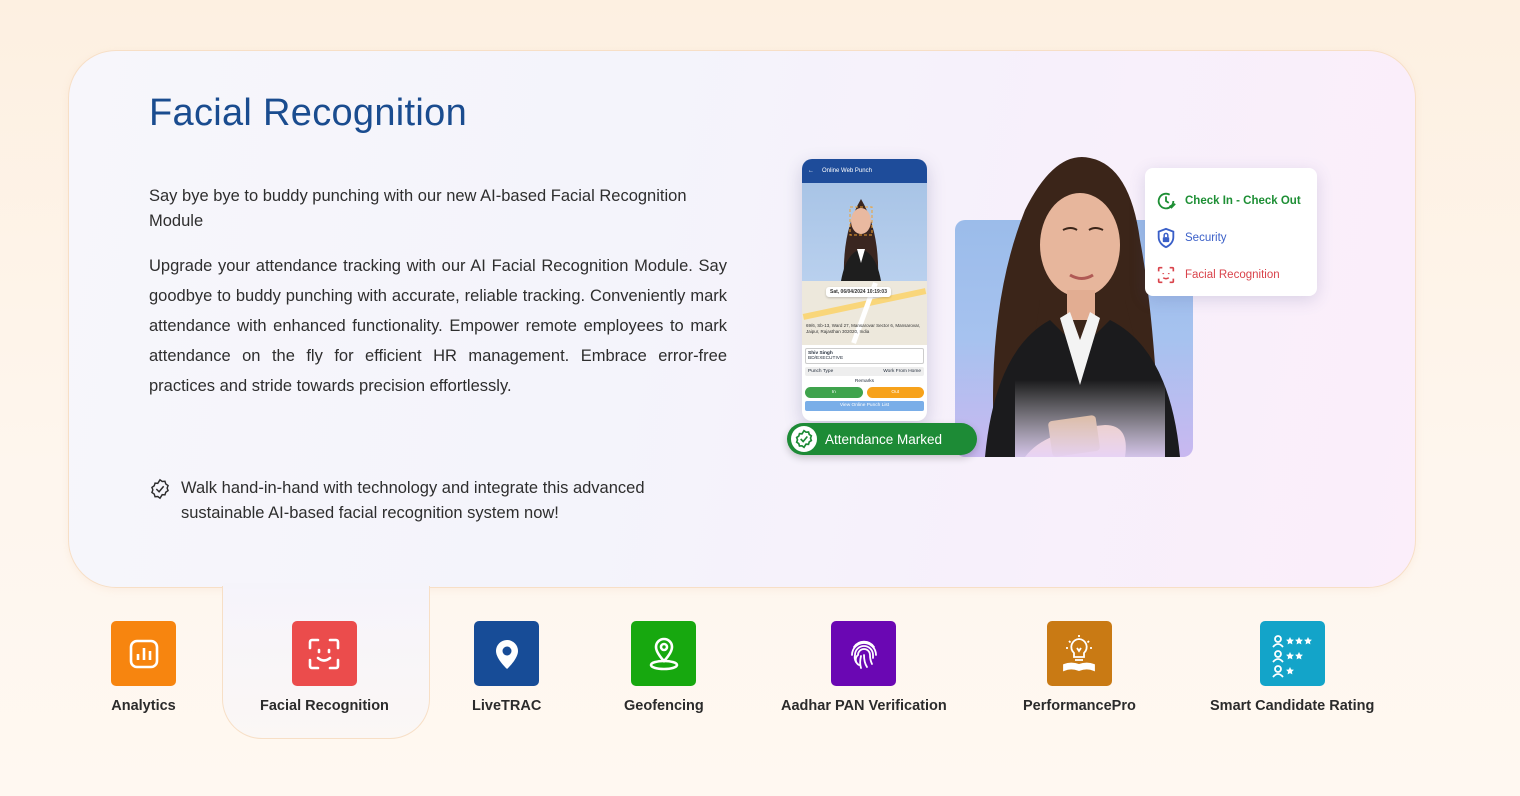  Describe the element at coordinates (664, 706) in the screenshot. I see `nav-label-geofencing: Geofencing` at that location.